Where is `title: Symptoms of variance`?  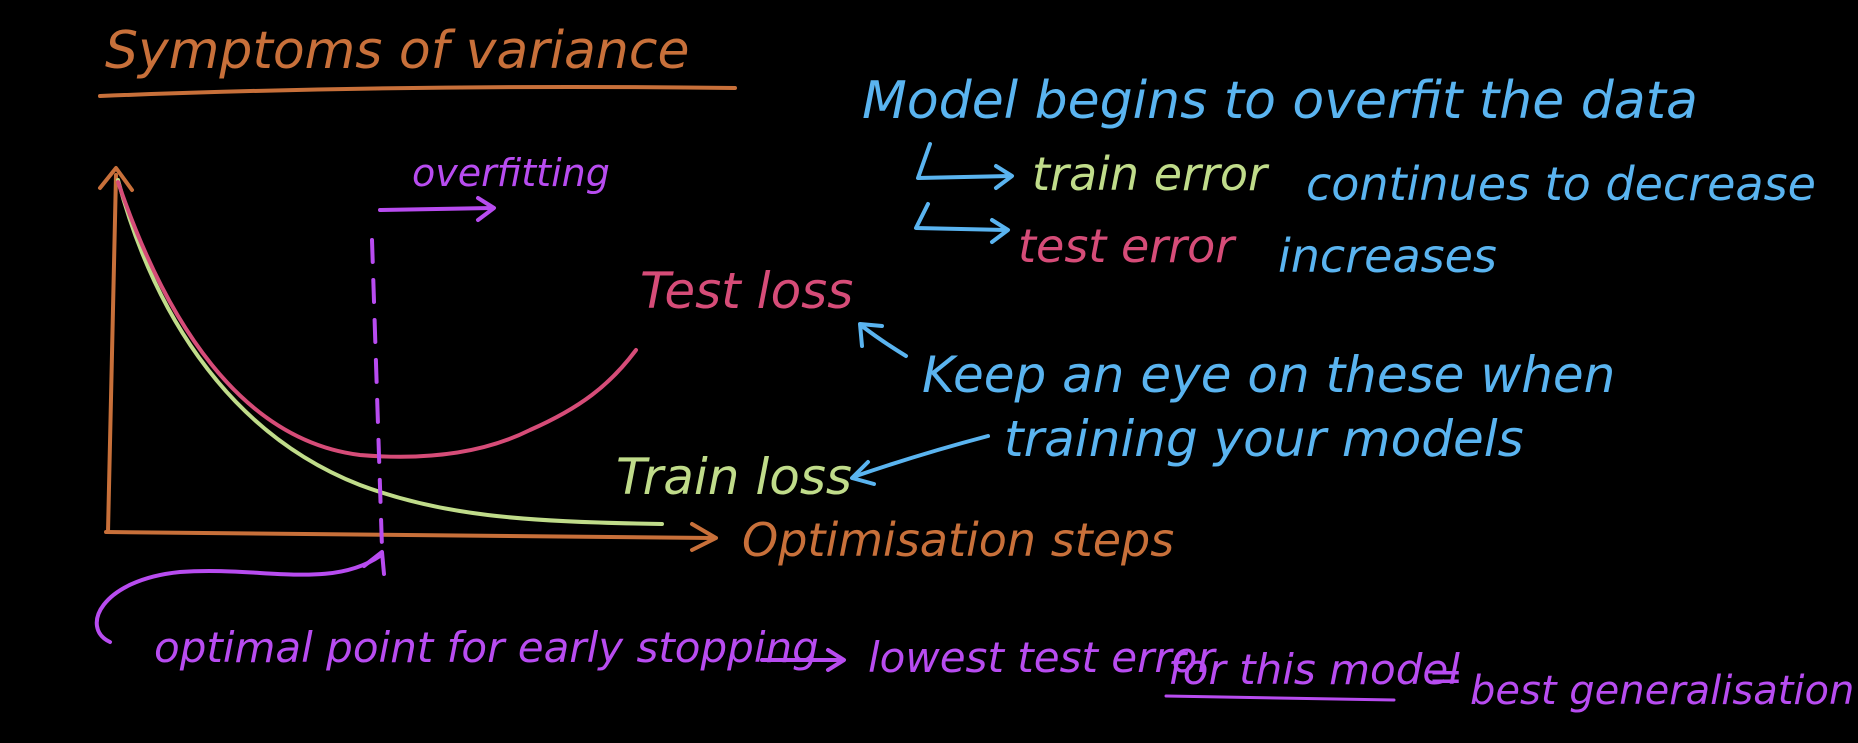
title: Symptoms of variance is located at coordinates (397, 51).